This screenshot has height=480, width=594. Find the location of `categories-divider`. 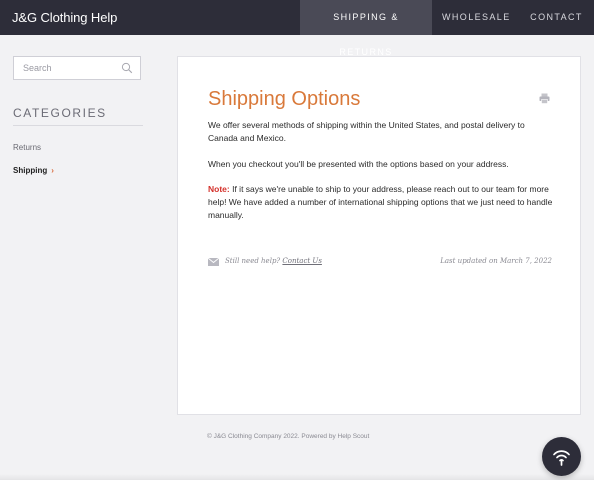

categories-divider is located at coordinates (78, 125).